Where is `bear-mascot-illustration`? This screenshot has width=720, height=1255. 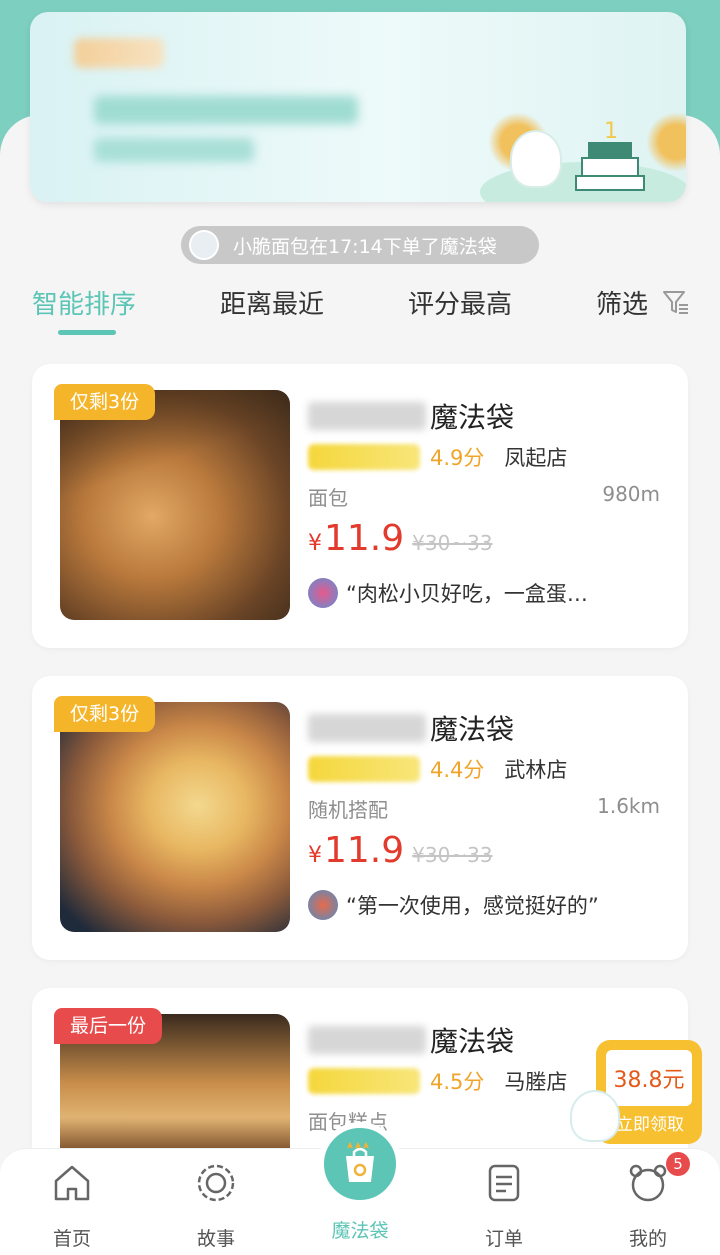
bear-mascot-illustration is located at coordinates (536, 159).